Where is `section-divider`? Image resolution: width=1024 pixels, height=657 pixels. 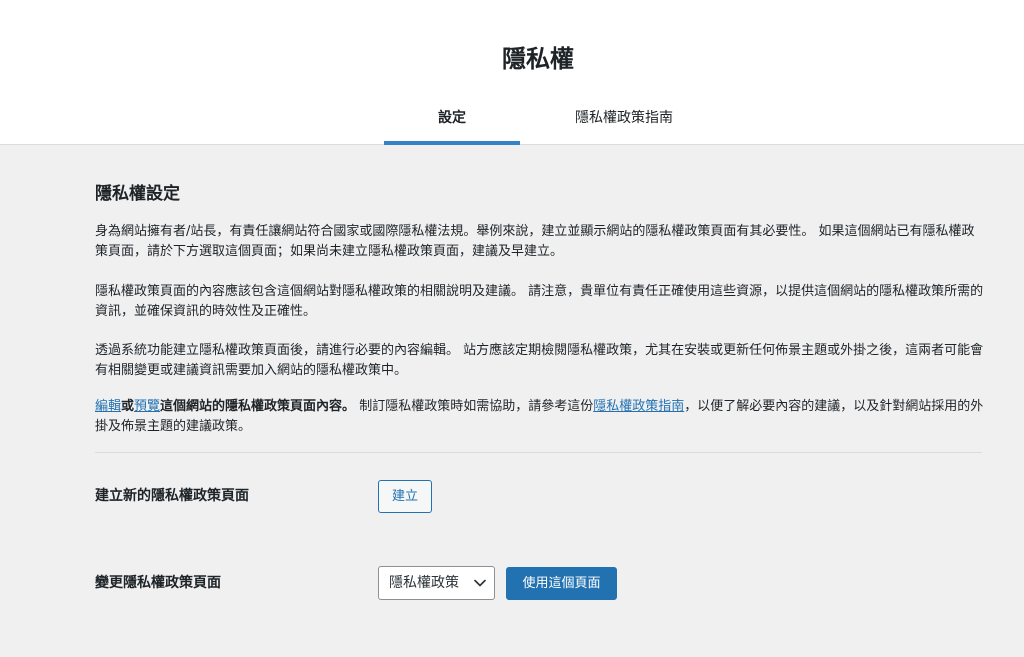
section-divider is located at coordinates (538, 452).